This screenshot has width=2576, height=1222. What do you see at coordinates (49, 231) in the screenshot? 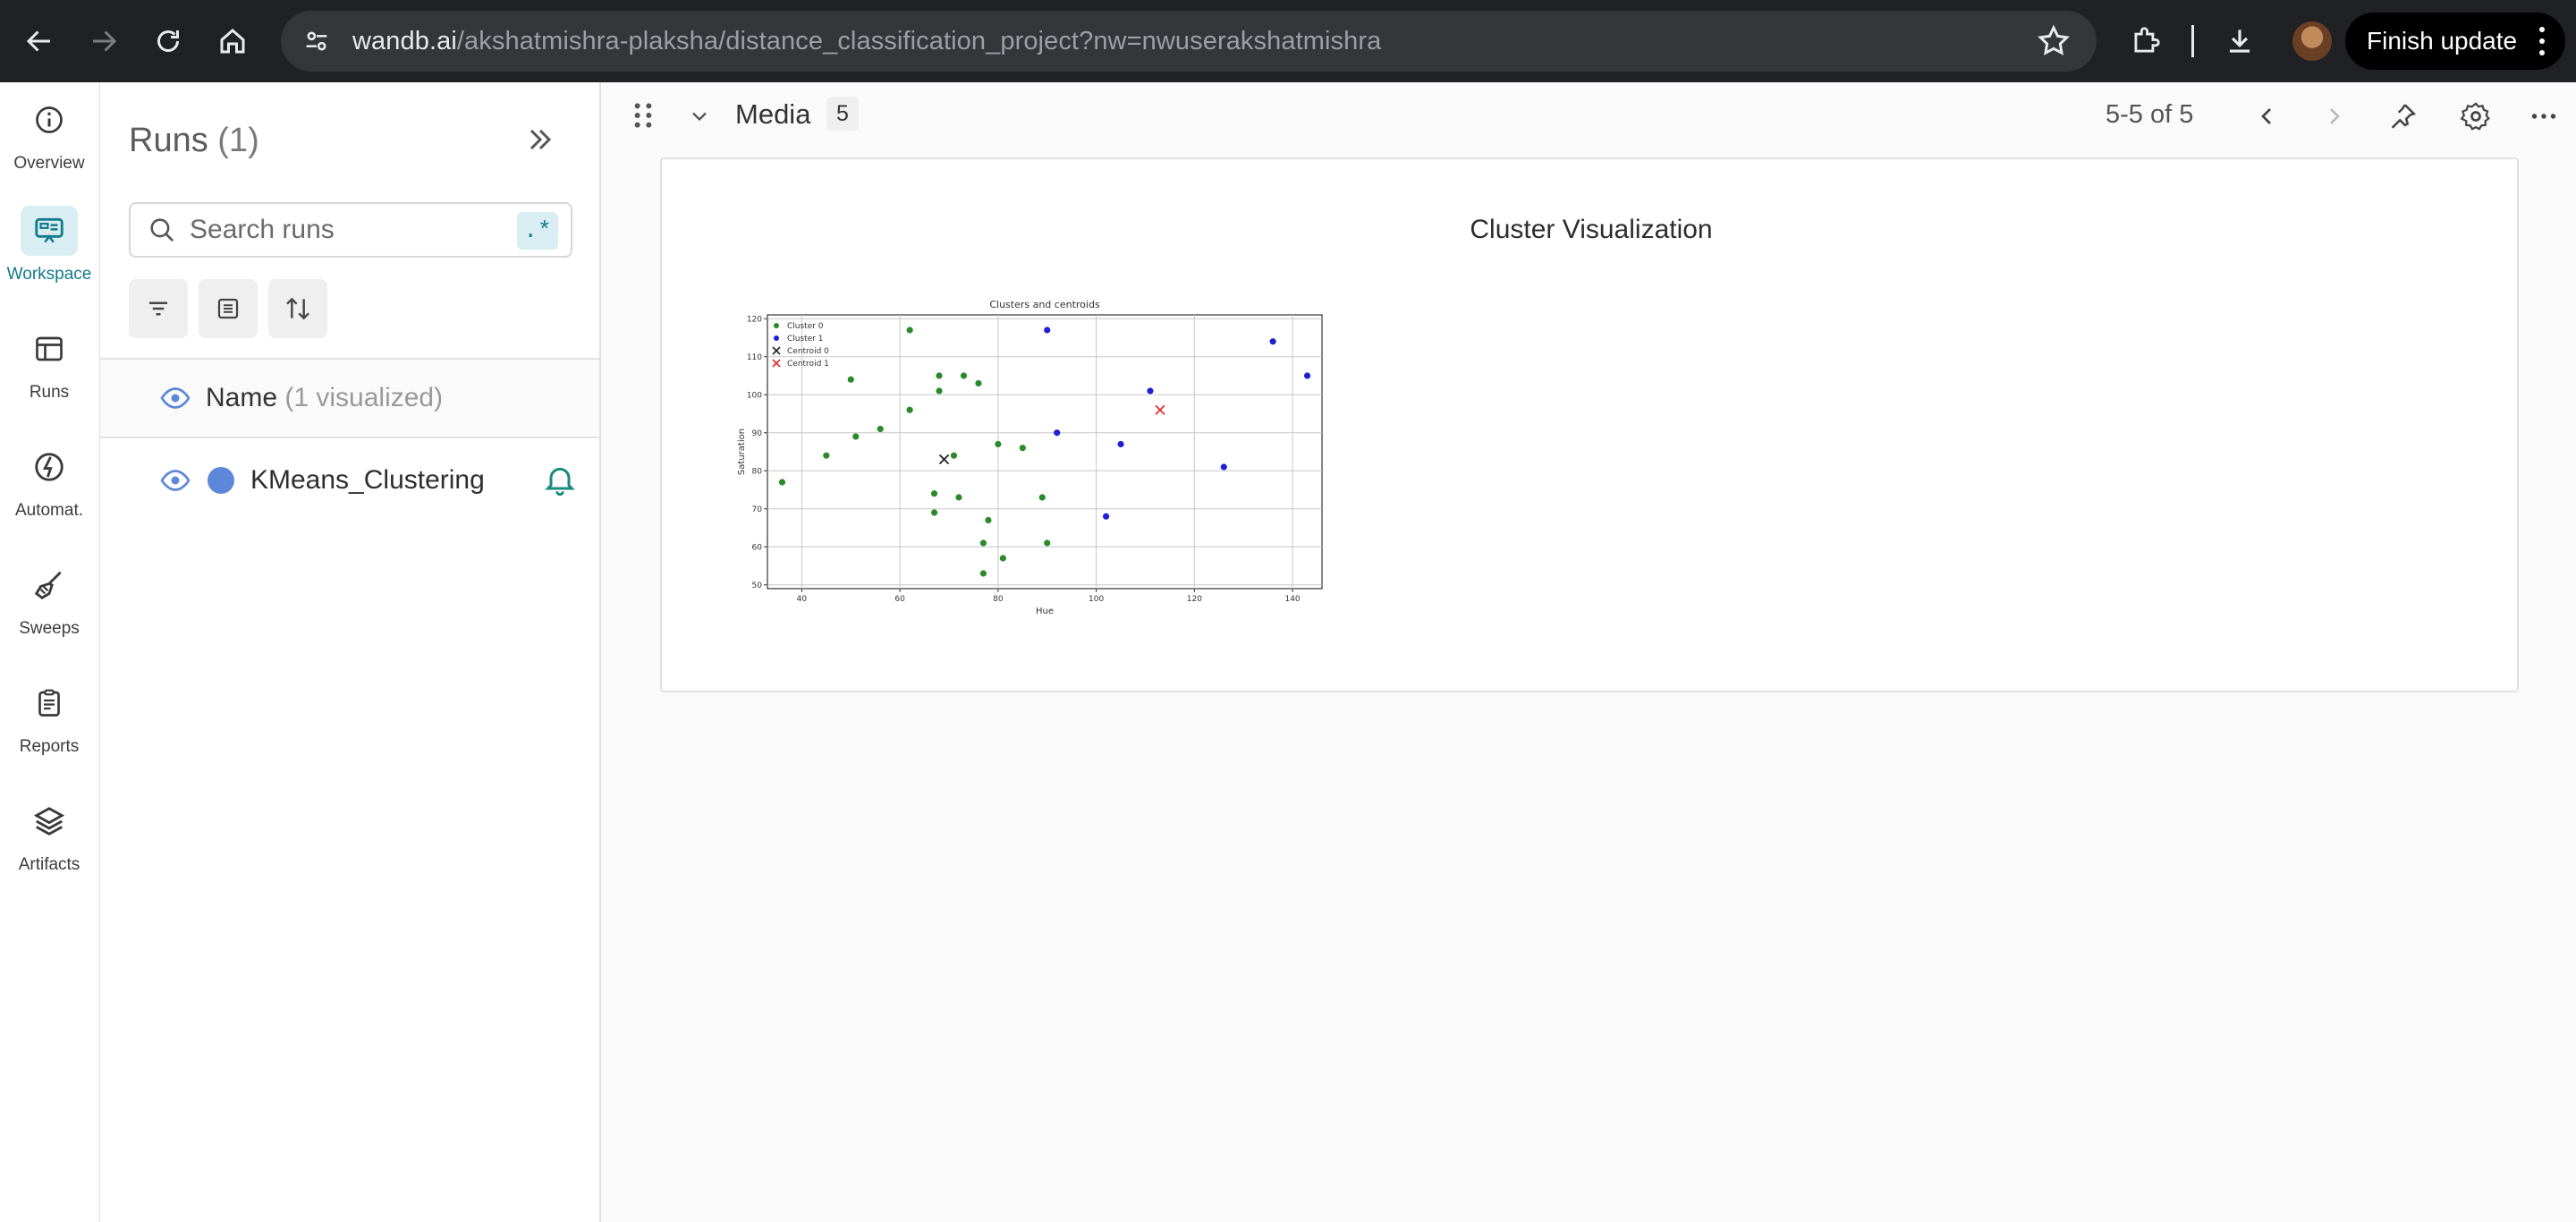
I see `workspace-icon` at bounding box center [49, 231].